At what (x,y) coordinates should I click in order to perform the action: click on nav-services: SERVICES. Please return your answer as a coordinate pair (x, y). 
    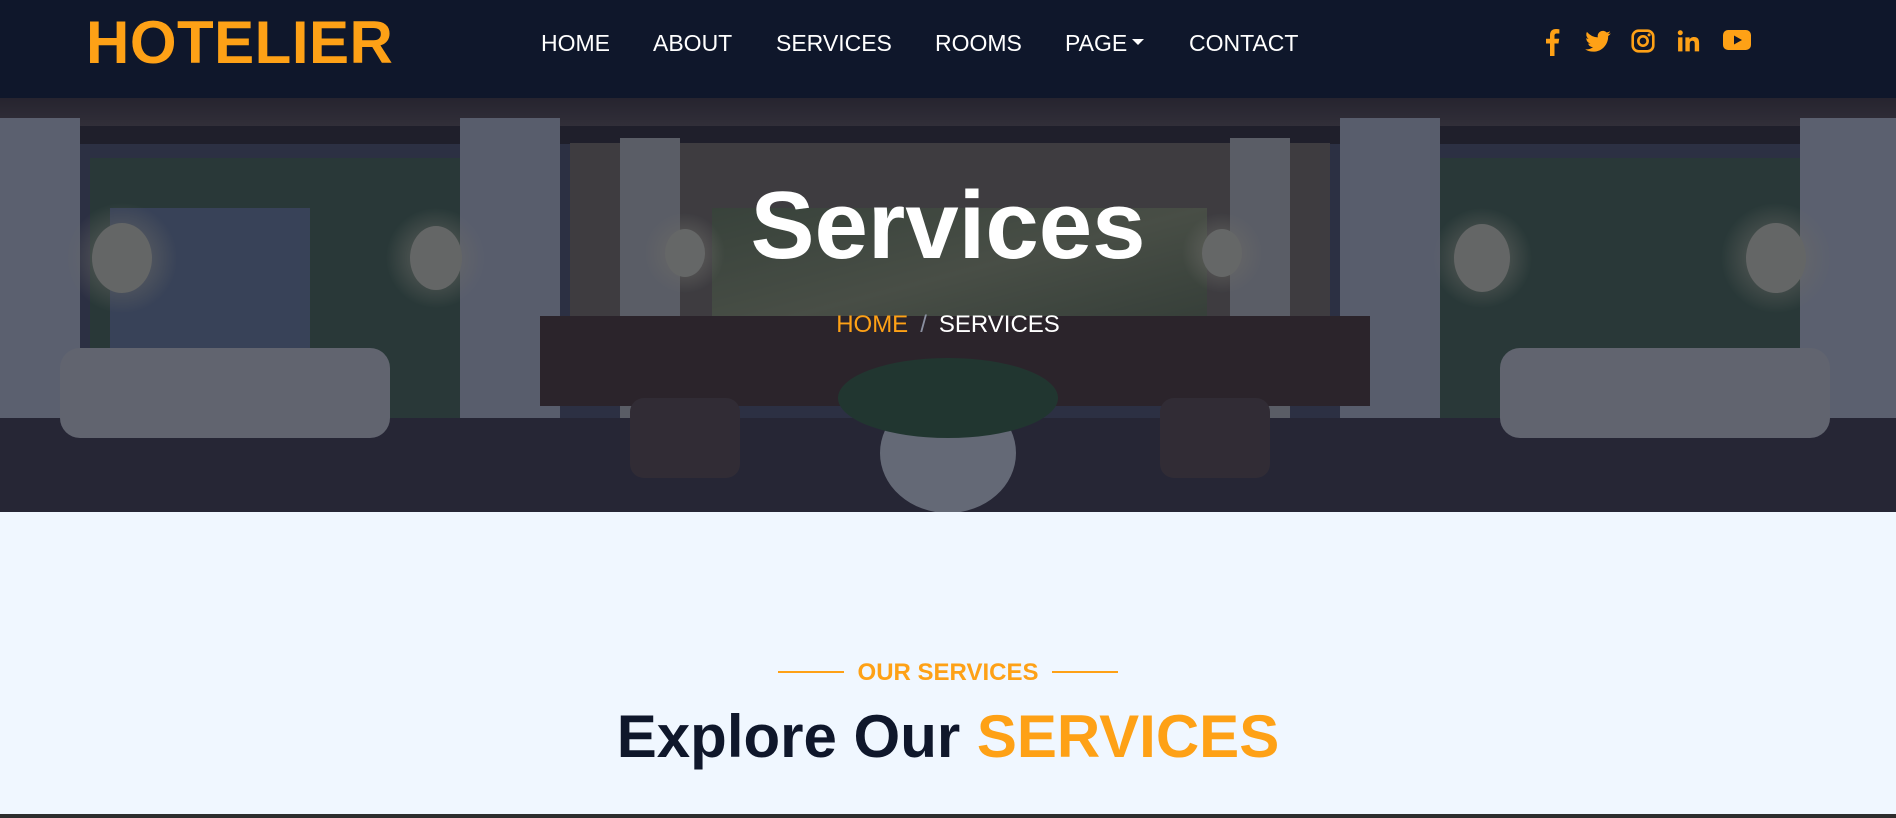
    Looking at the image, I should click on (834, 43).